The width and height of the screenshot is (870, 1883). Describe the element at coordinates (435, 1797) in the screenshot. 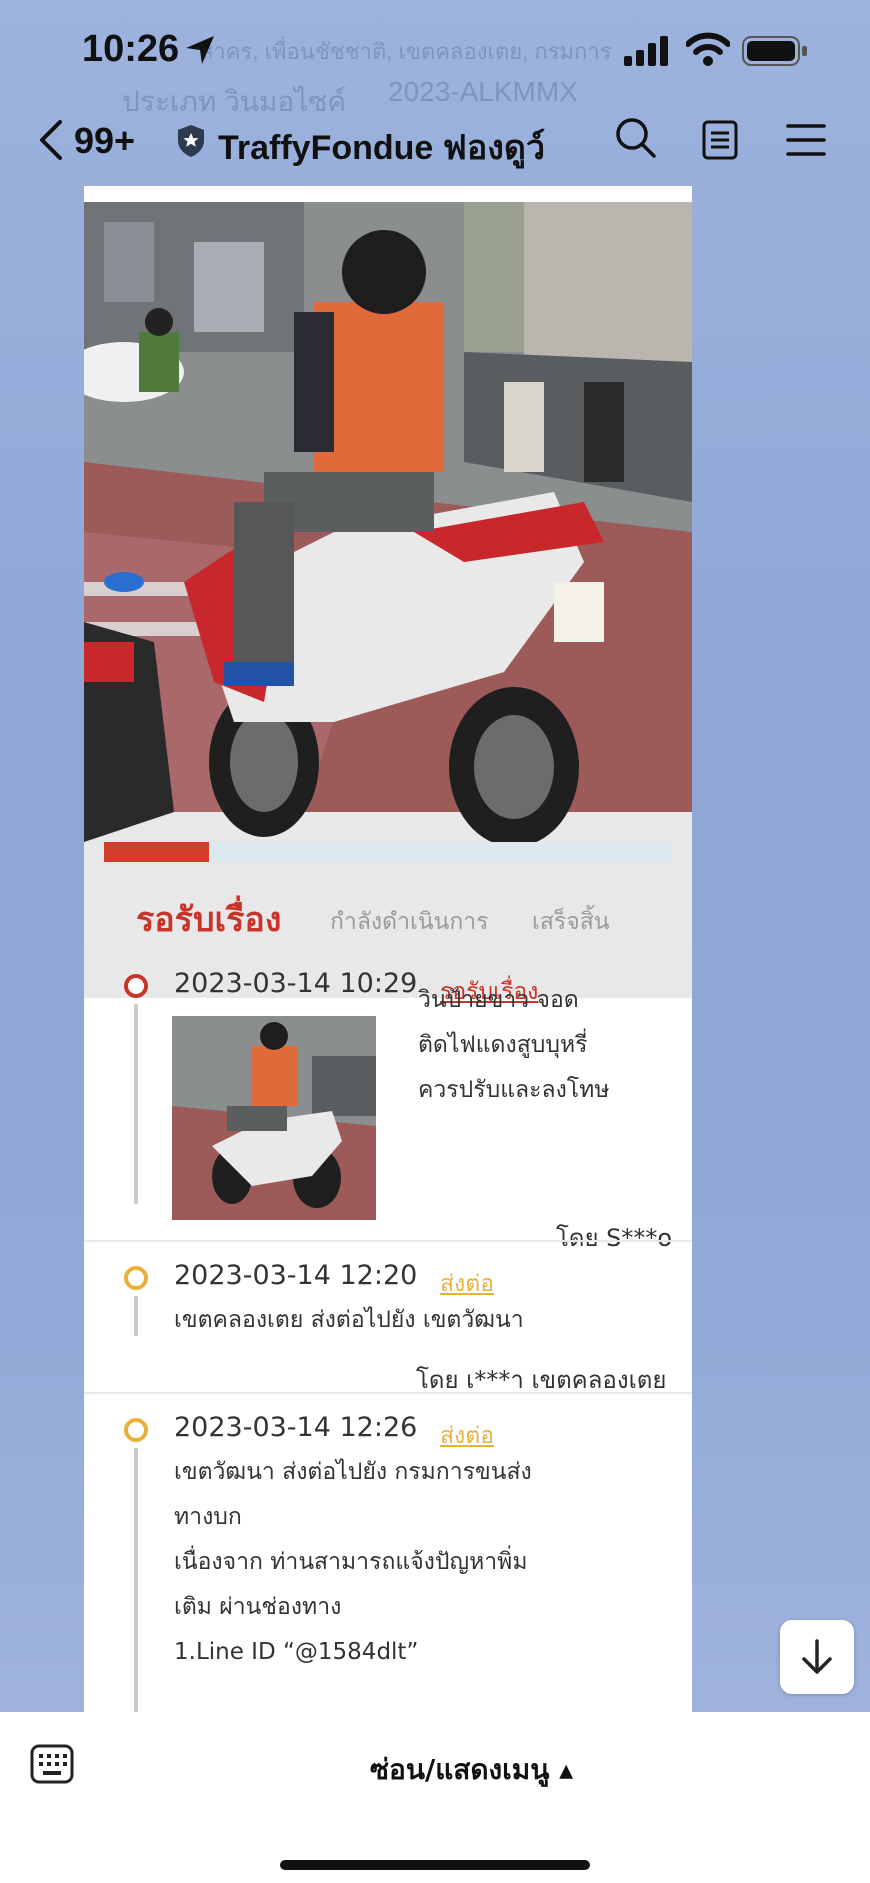

I see `bottom-menu-bar: ซ่อน/แสดงเมนู ▴` at that location.